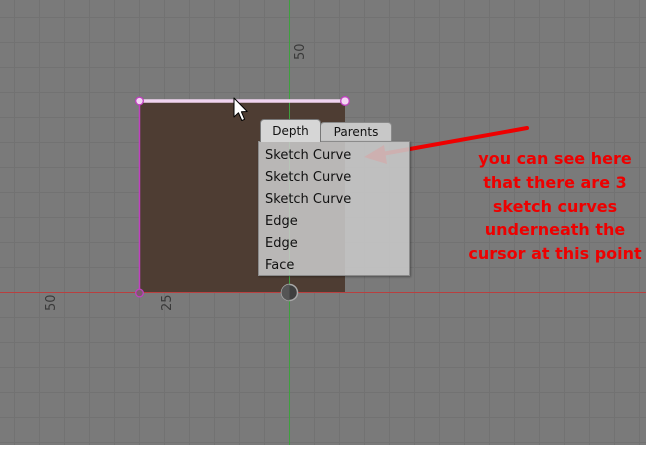 The height and width of the screenshot is (449, 646). What do you see at coordinates (308, 178) in the screenshot?
I see `list-item-sketch-curve-2: Sketch Curve` at bounding box center [308, 178].